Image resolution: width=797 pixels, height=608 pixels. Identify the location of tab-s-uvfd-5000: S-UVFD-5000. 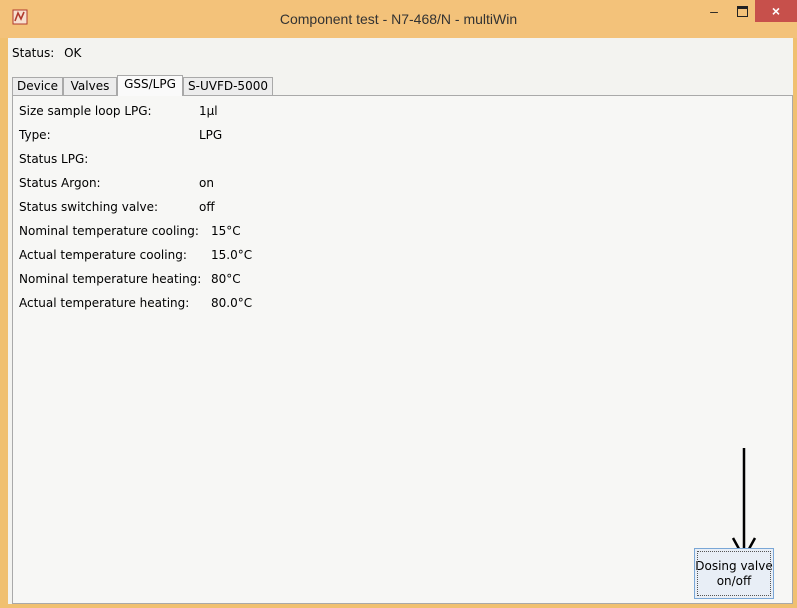
(228, 86).